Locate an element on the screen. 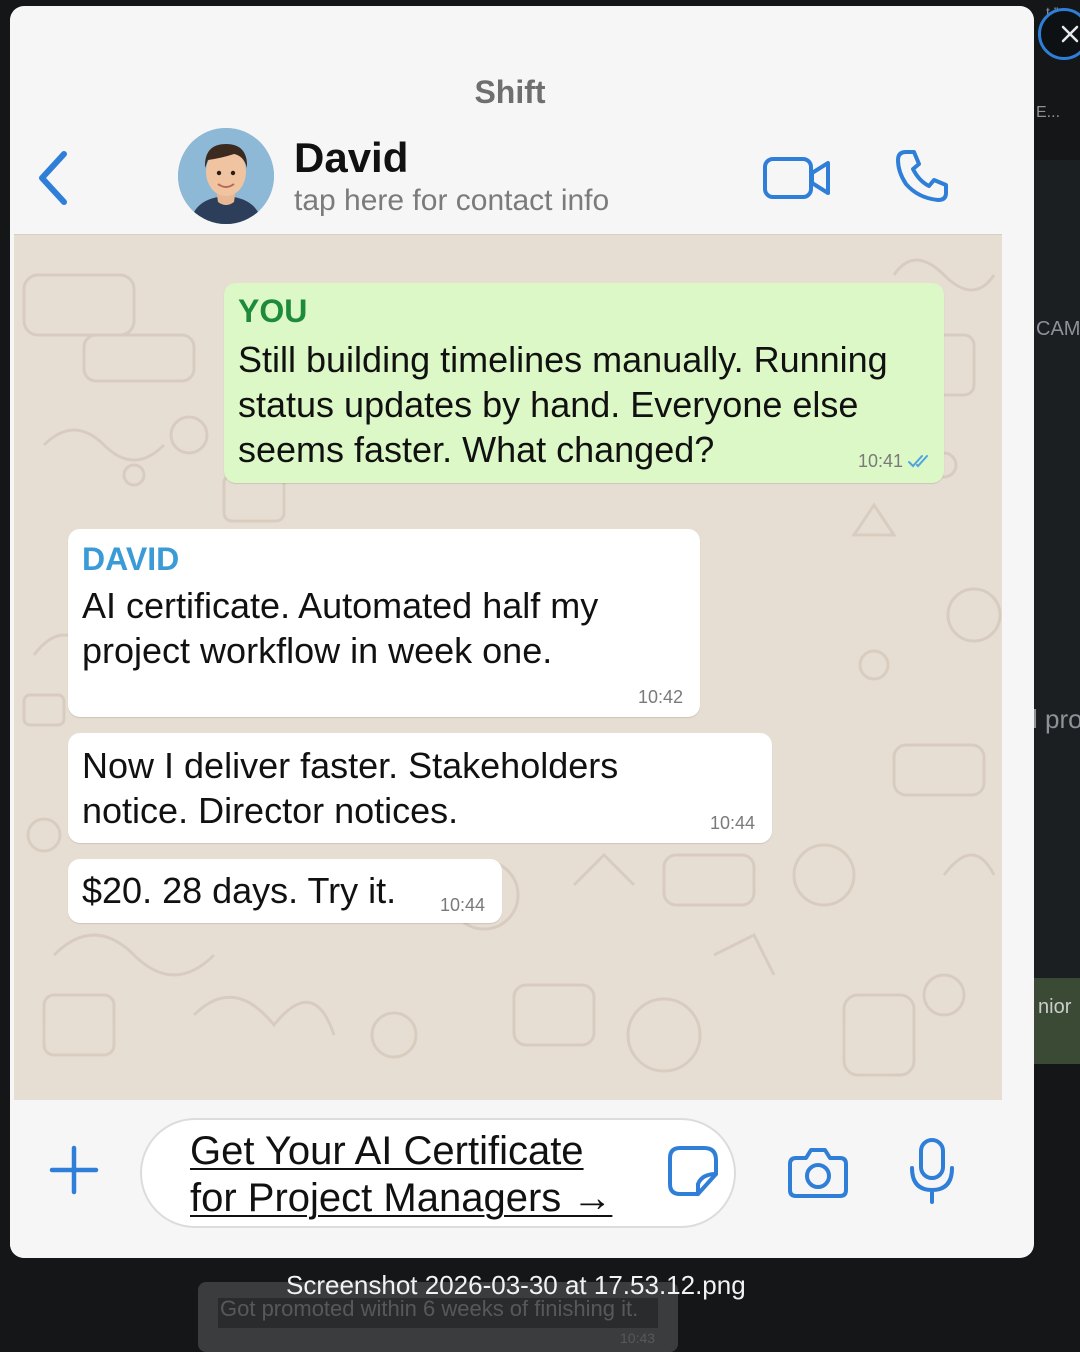  message-sender: YOU is located at coordinates (273, 311).